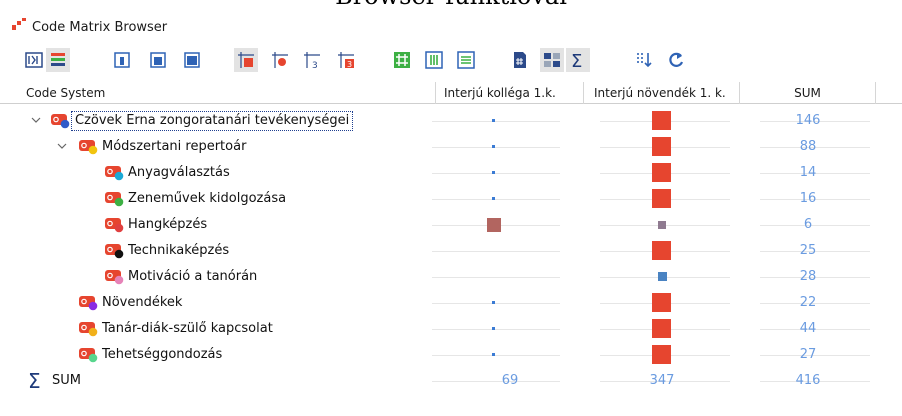 The image size is (902, 416). Describe the element at coordinates (167, 225) in the screenshot. I see `code-label: Hangképzés` at that location.